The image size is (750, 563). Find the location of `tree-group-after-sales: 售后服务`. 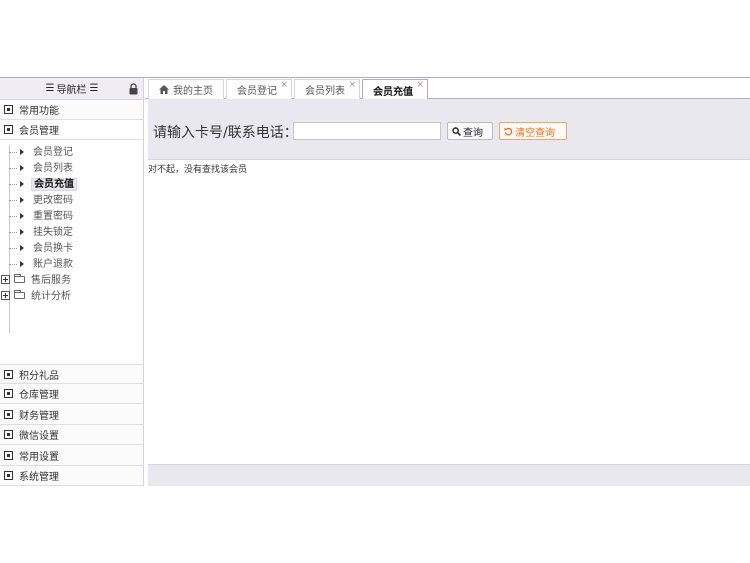

tree-group-after-sales: 售后服务 is located at coordinates (71, 280).